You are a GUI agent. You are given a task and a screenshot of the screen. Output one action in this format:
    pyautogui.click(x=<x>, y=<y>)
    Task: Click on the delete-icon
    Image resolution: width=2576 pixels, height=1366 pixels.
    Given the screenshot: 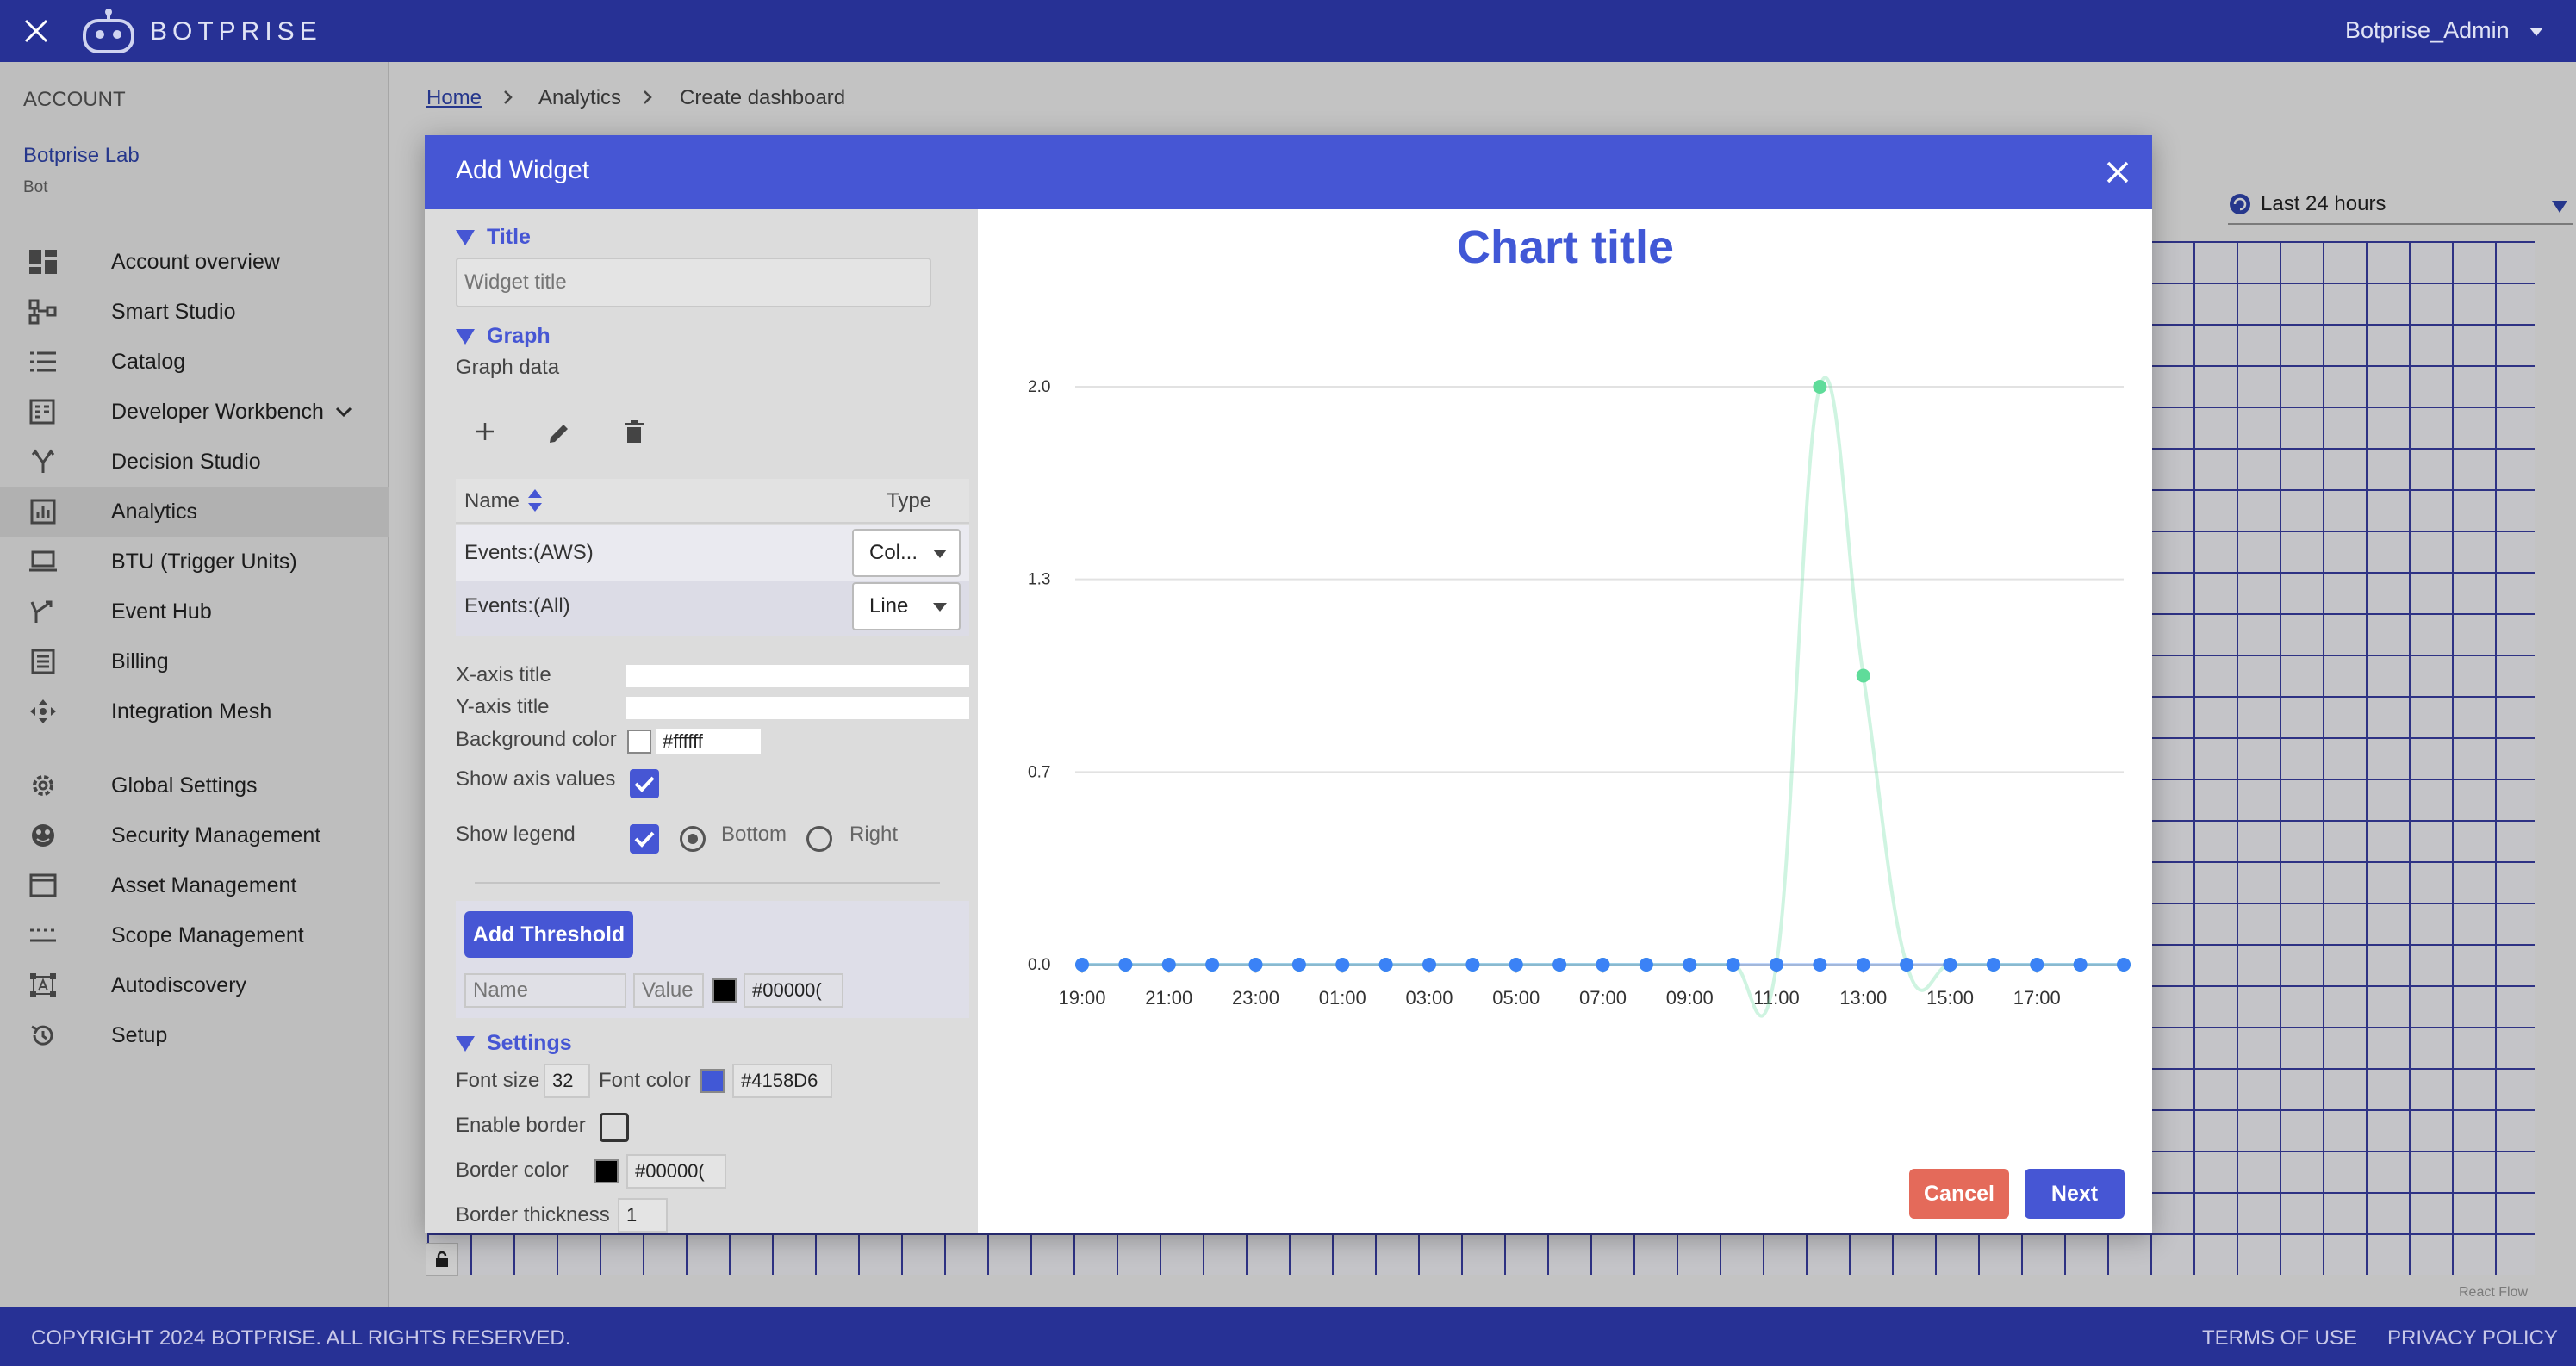 What is the action you would take?
    pyautogui.click(x=634, y=434)
    